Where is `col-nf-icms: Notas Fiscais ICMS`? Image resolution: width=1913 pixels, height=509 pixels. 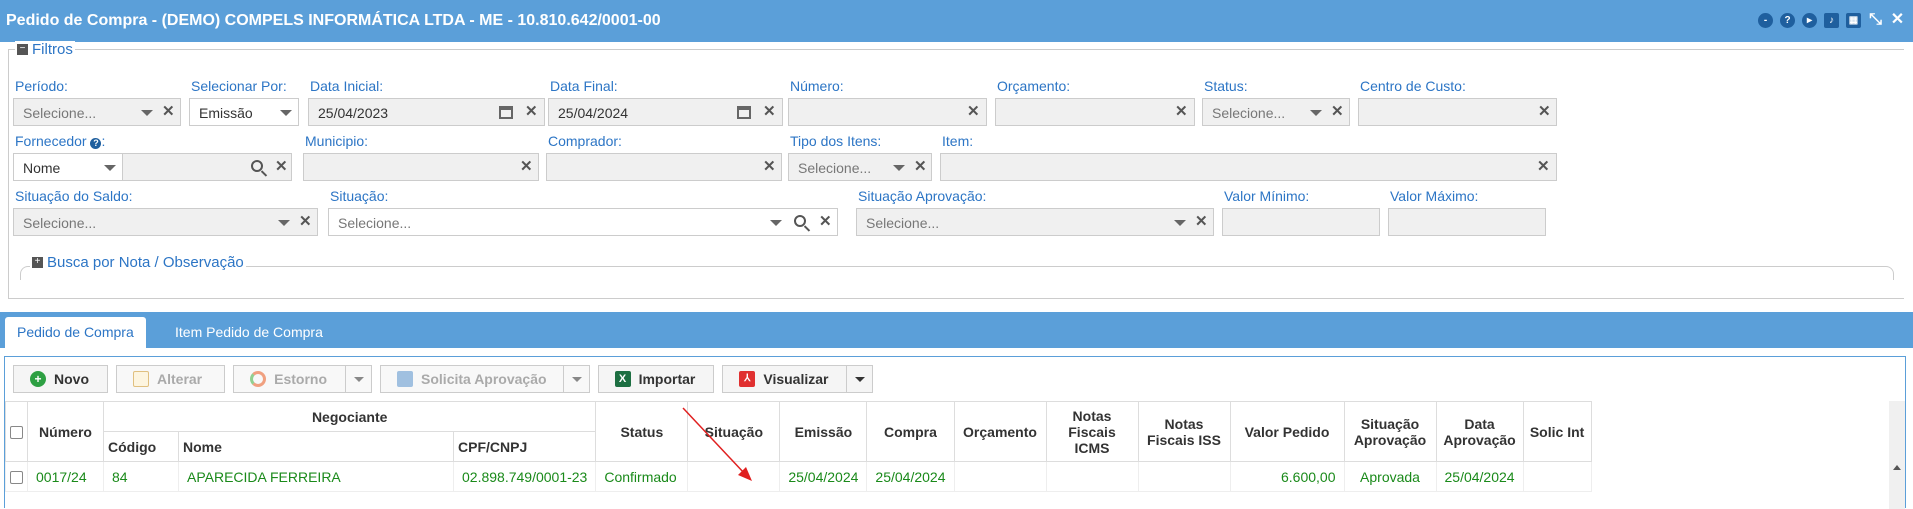 col-nf-icms: Notas Fiscais ICMS is located at coordinates (1092, 431).